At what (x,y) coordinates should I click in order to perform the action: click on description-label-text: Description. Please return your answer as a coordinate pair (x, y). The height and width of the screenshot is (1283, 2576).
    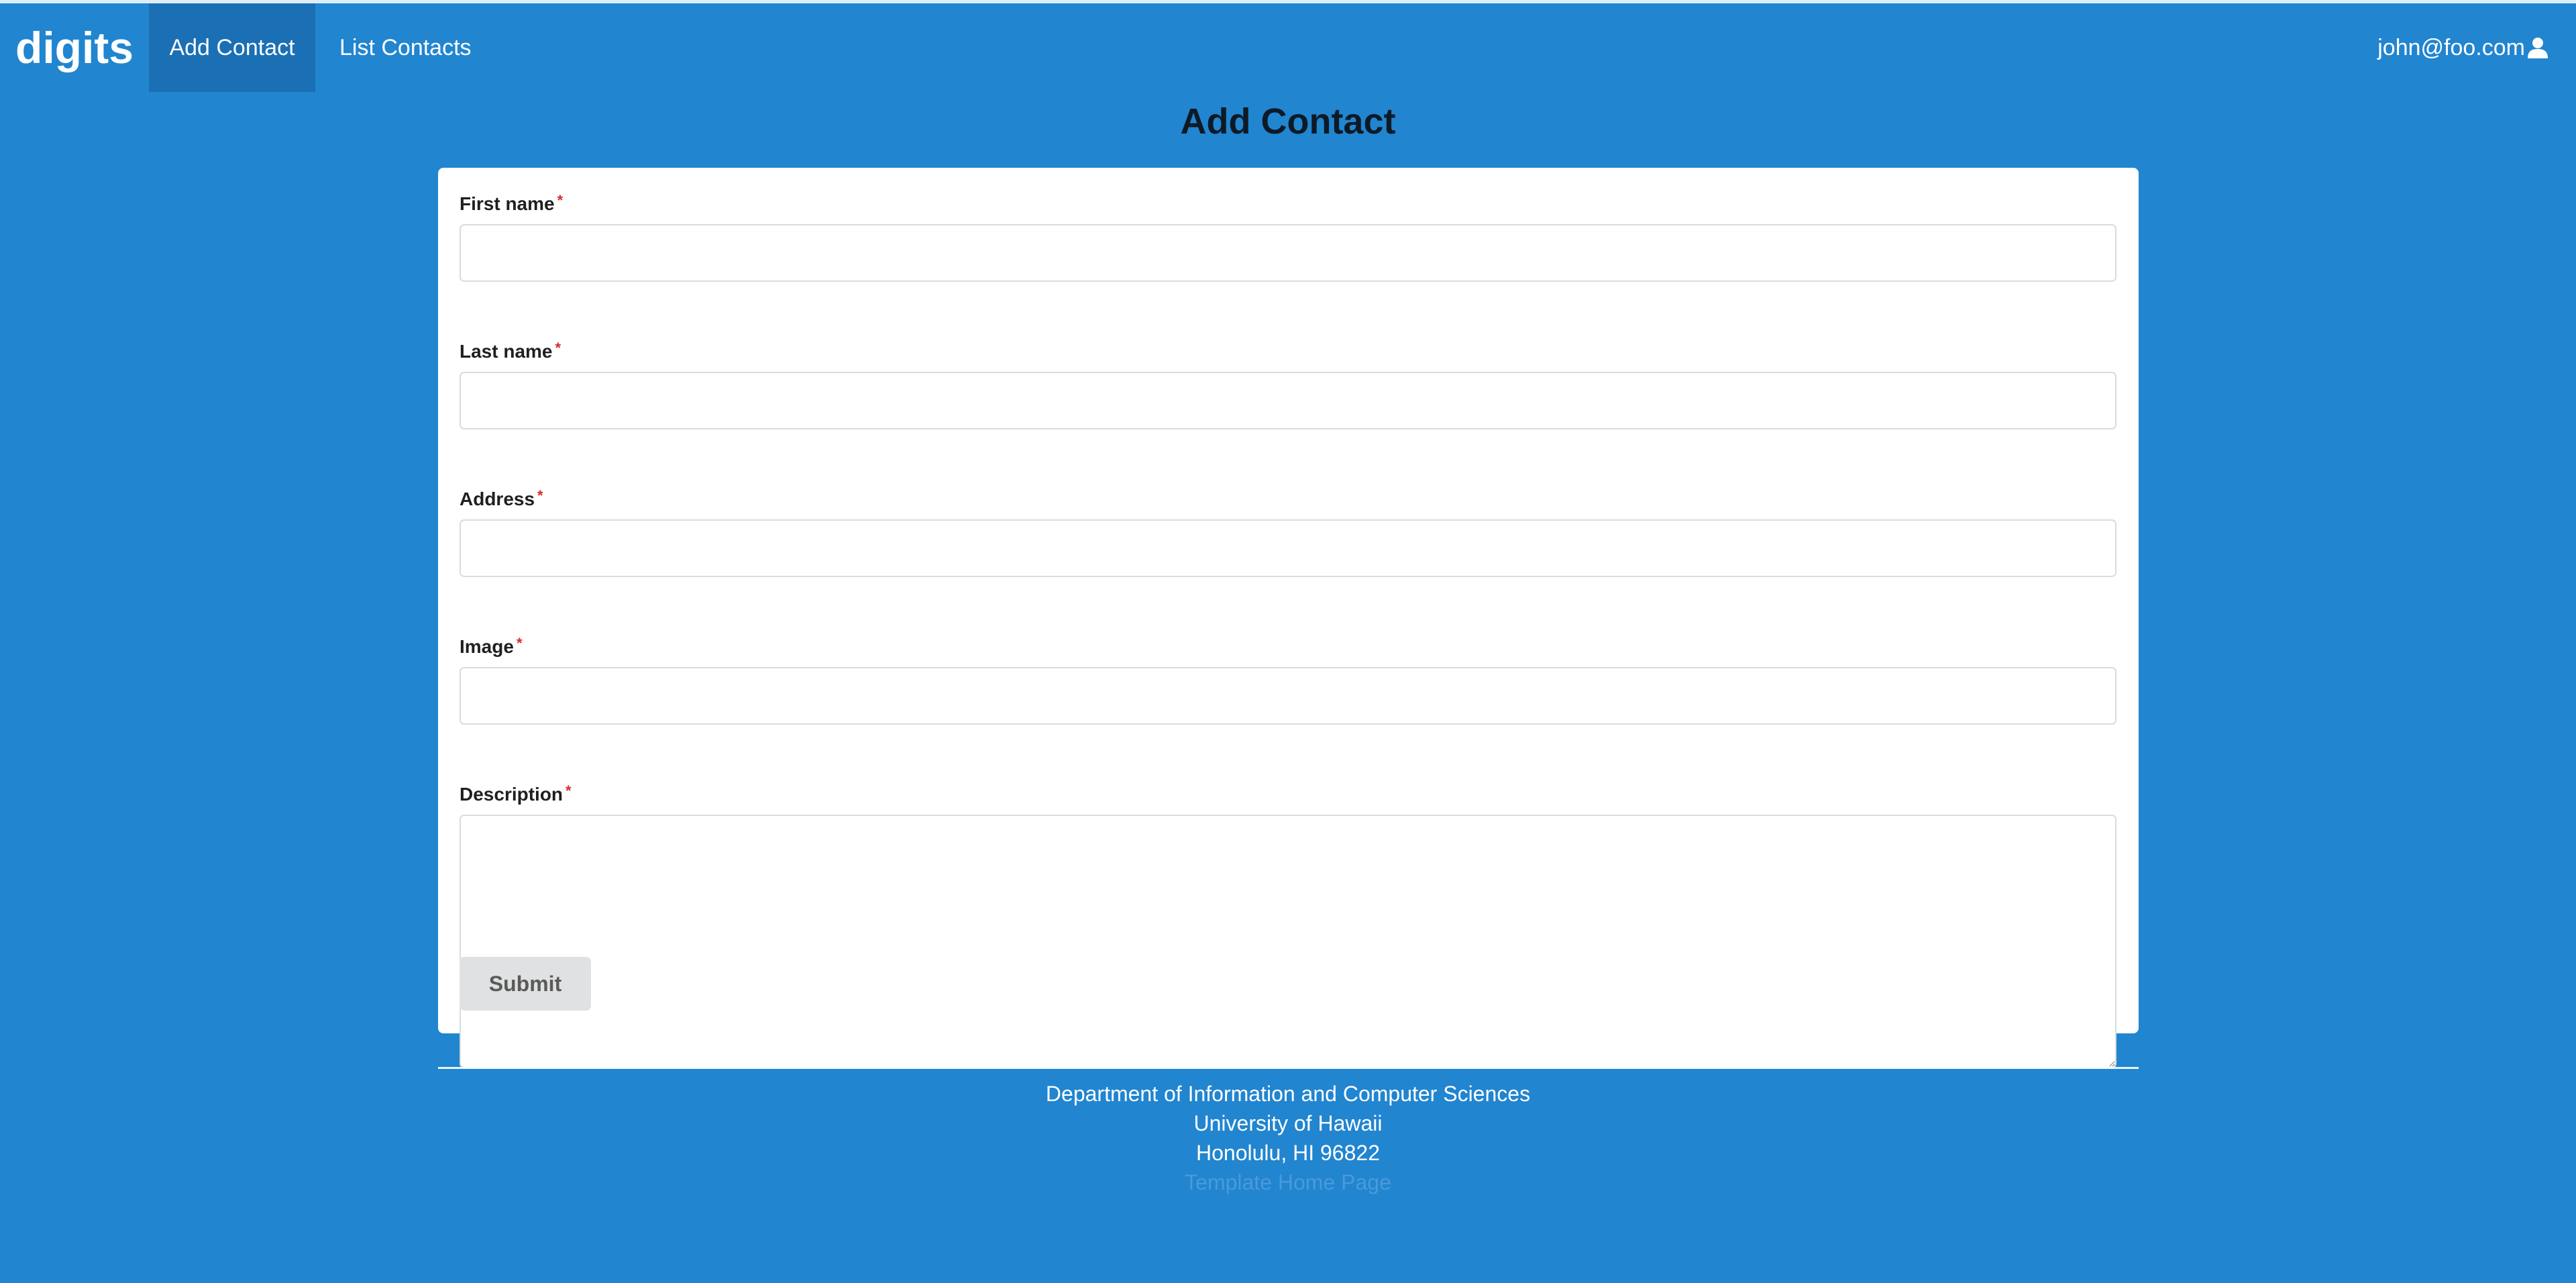
    Looking at the image, I should click on (512, 795).